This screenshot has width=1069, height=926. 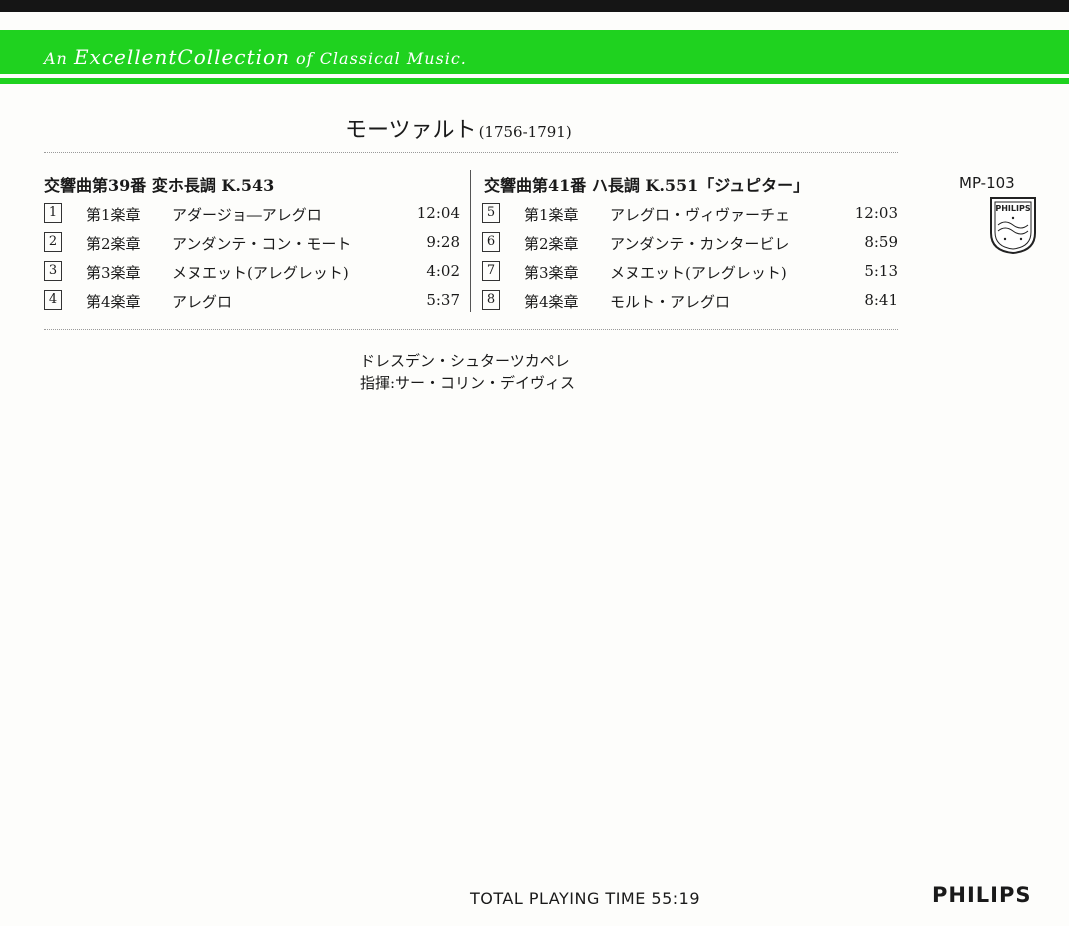 I want to click on conductor: 指揮:サー・コリン・デイヴィス, so click(x=468, y=383).